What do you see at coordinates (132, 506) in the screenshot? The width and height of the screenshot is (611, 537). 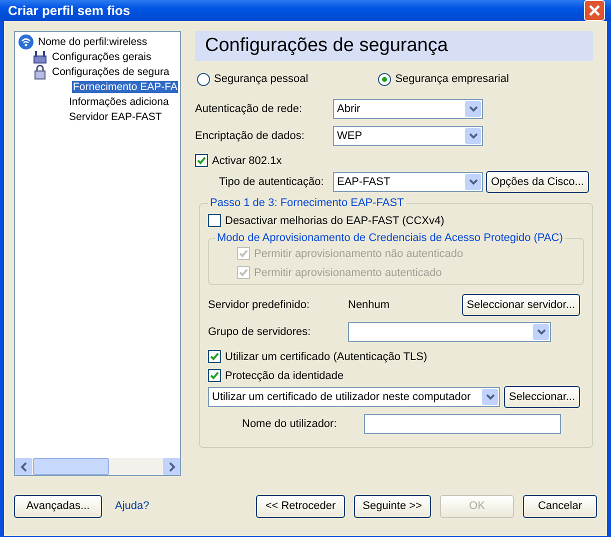 I see `help-link: Ajuda?` at bounding box center [132, 506].